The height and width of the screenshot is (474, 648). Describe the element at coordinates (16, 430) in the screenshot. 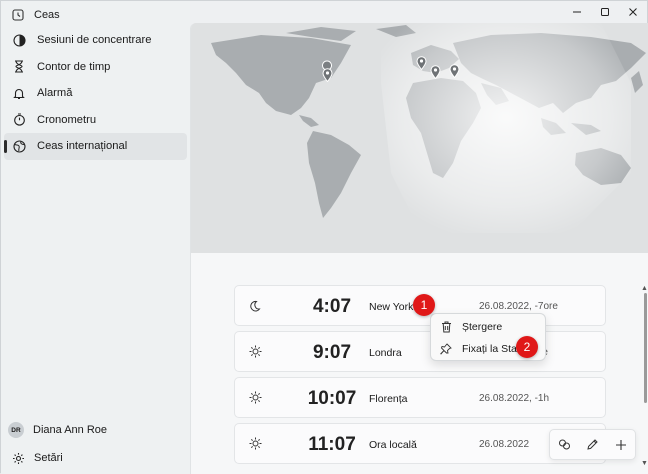

I see `avatar: DR` at that location.